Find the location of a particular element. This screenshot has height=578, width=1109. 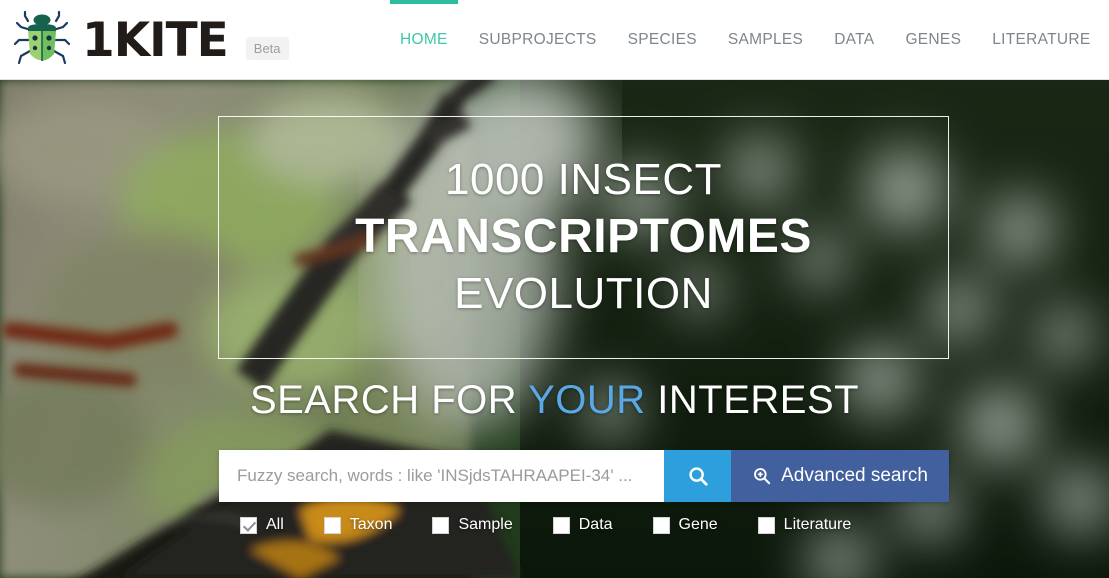

search-heading-post: INTEREST is located at coordinates (752, 400).